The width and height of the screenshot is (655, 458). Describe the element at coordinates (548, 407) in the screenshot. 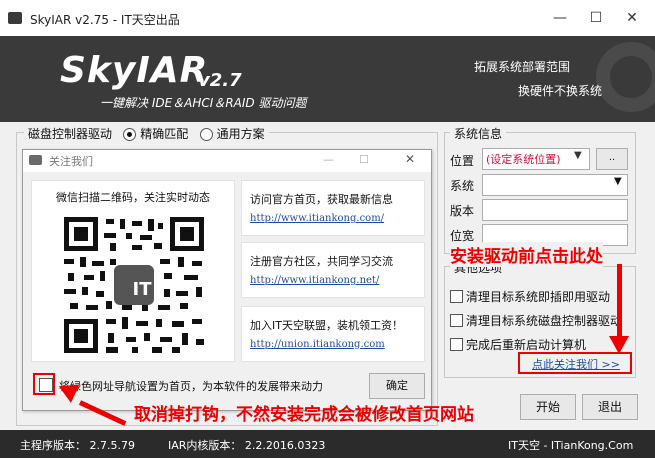

I see `start-button: 开始` at that location.